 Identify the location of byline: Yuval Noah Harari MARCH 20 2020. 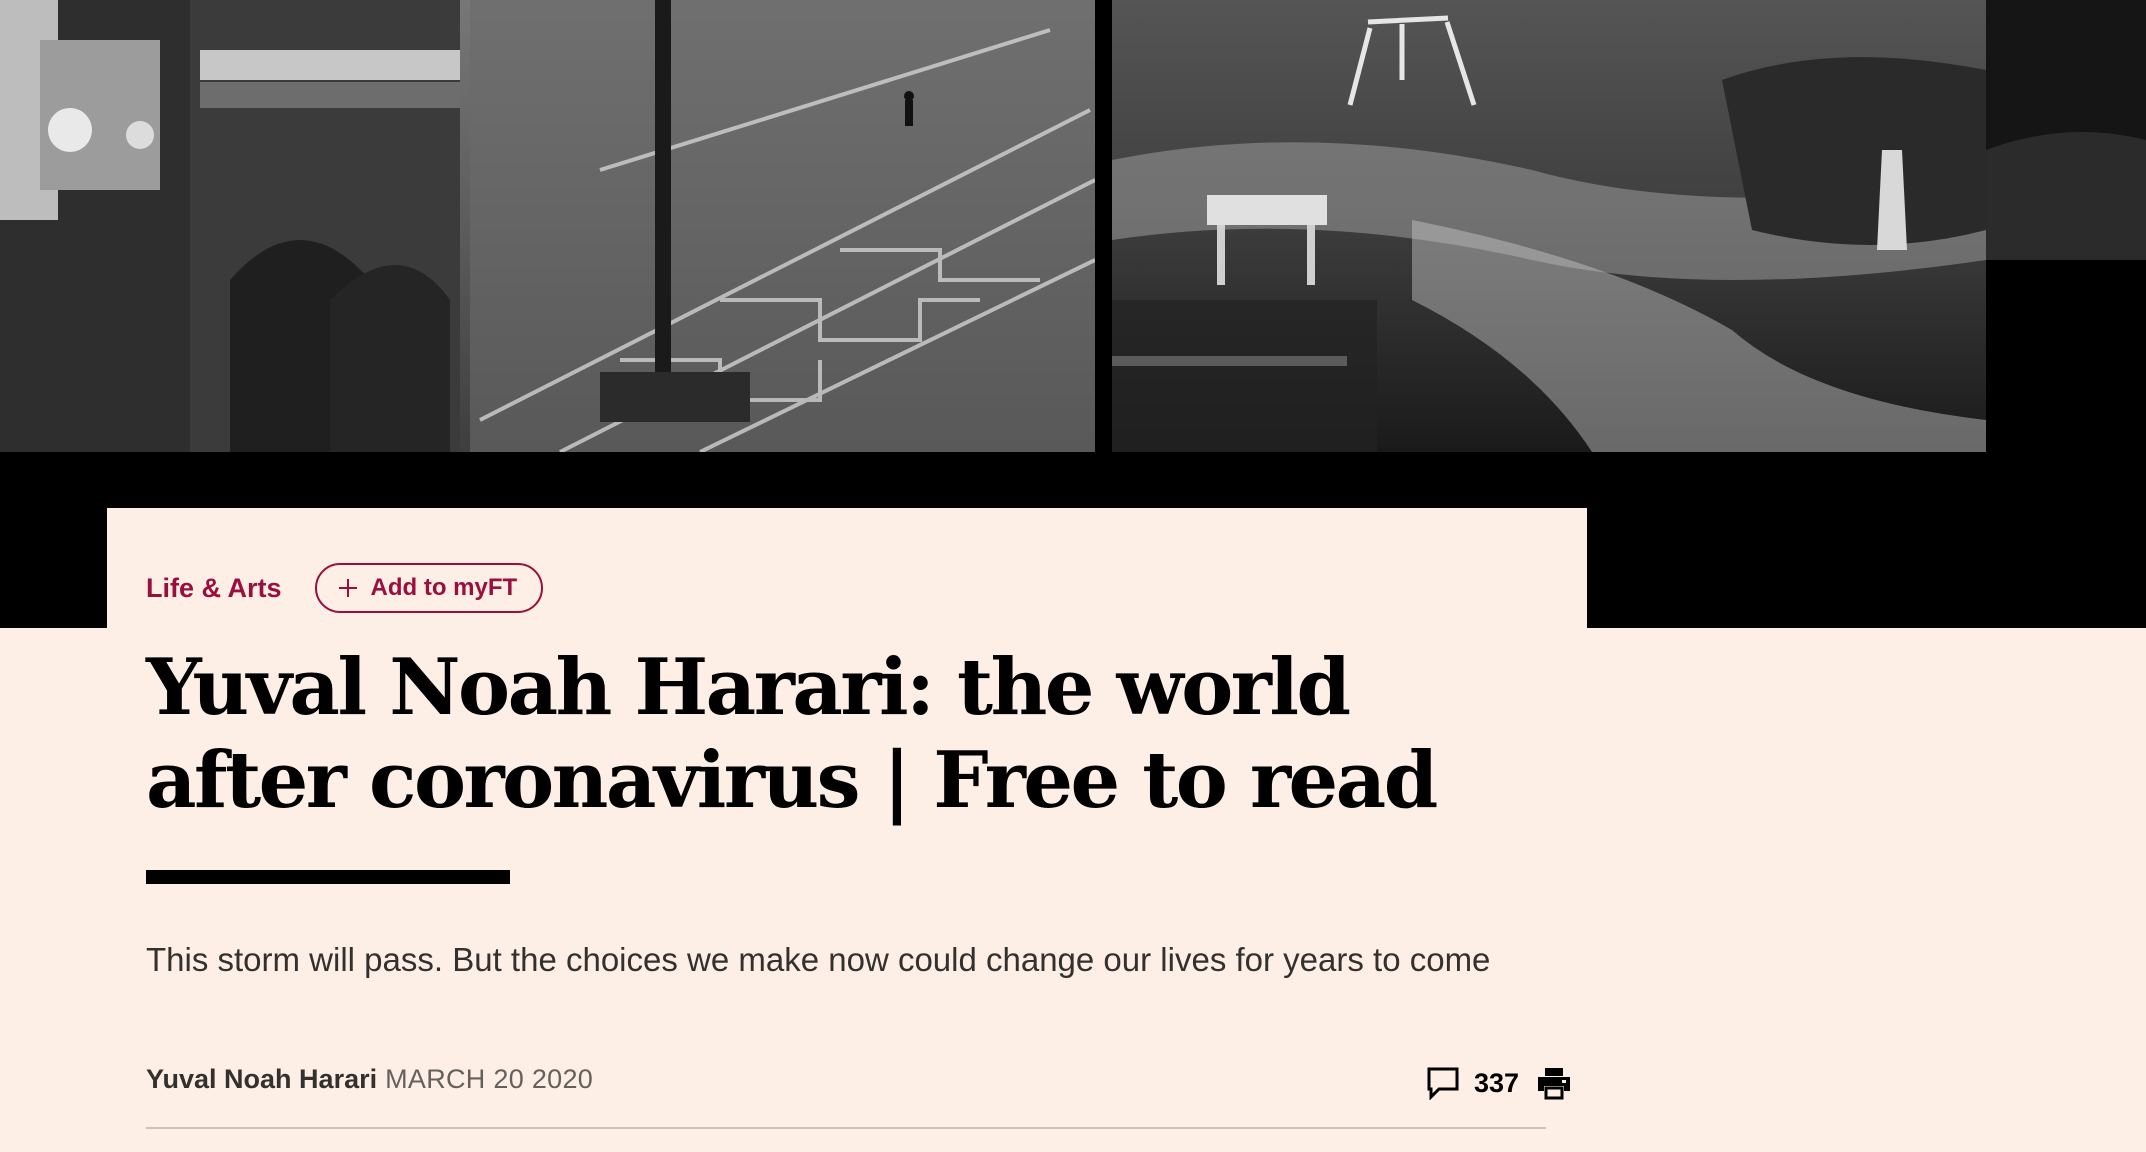
(369, 1079).